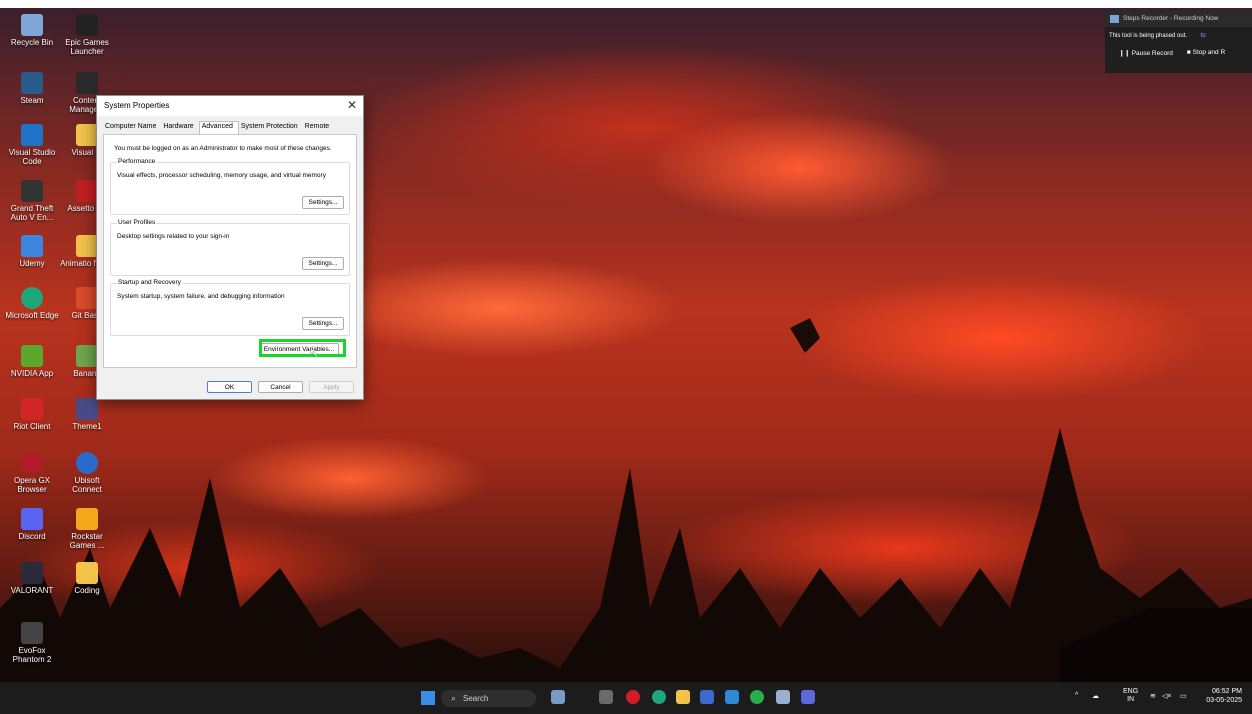 This screenshot has width=1252, height=714. I want to click on desktop-icon-steam: Steam, so click(32, 88).